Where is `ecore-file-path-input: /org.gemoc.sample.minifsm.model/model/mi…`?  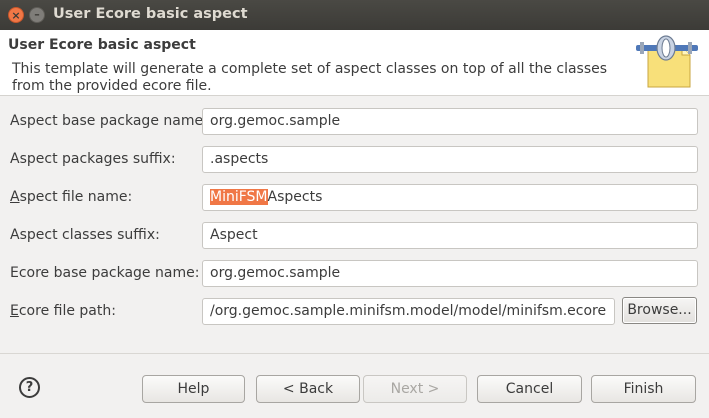
ecore-file-path-input: /org.gemoc.sample.minifsm.model/model/mi… is located at coordinates (408, 311).